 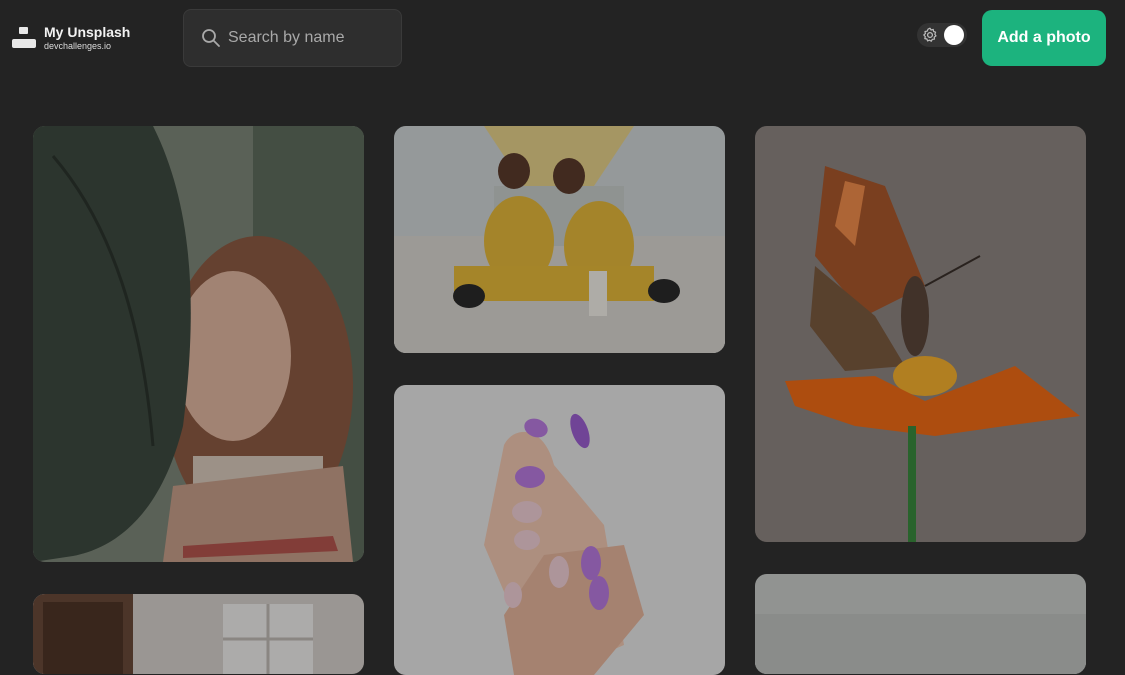 I want to click on grey-landscape-photo, so click(x=920, y=624).